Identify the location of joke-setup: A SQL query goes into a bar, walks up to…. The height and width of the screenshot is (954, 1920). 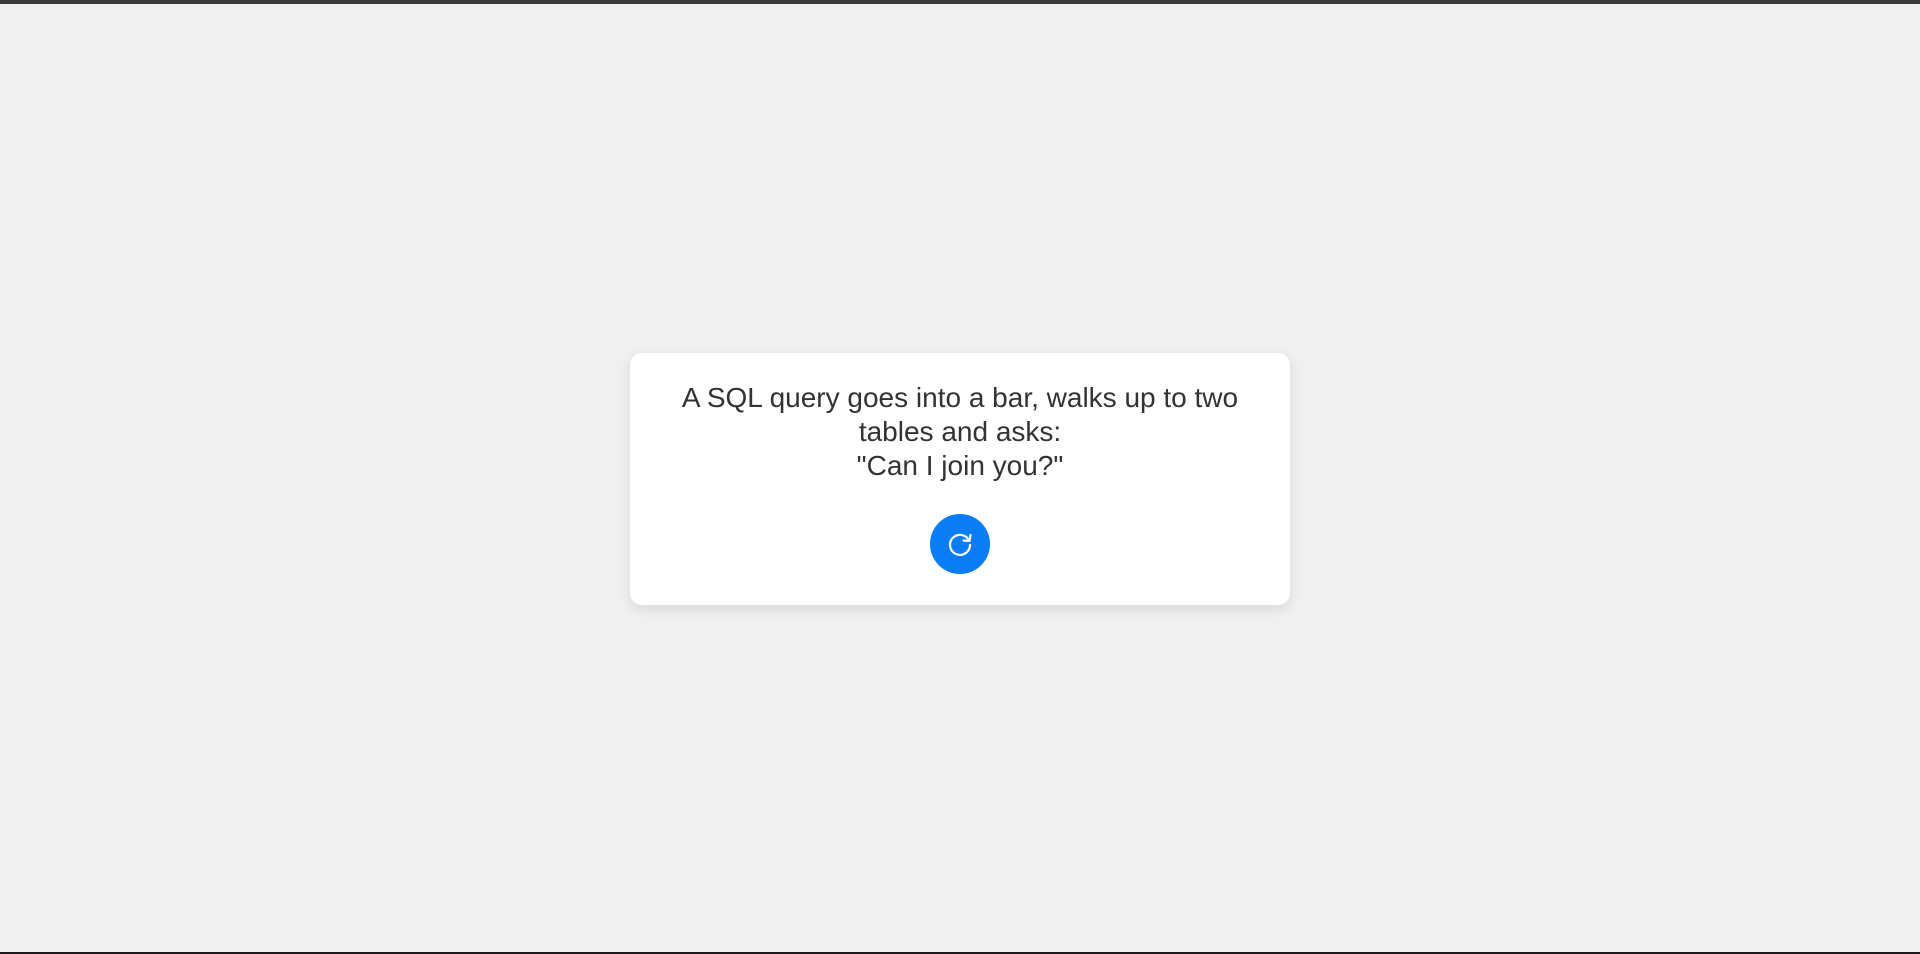
(960, 414).